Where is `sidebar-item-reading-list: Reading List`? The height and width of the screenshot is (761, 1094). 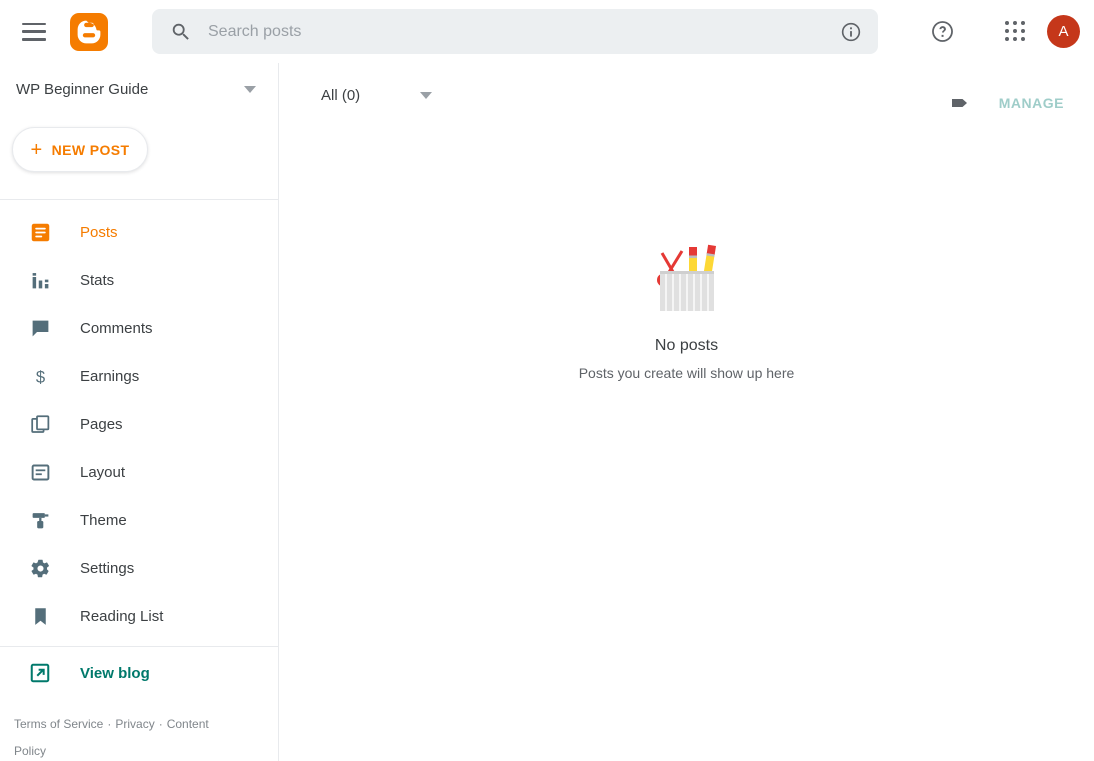
sidebar-item-reading-list: Reading List is located at coordinates (139, 616).